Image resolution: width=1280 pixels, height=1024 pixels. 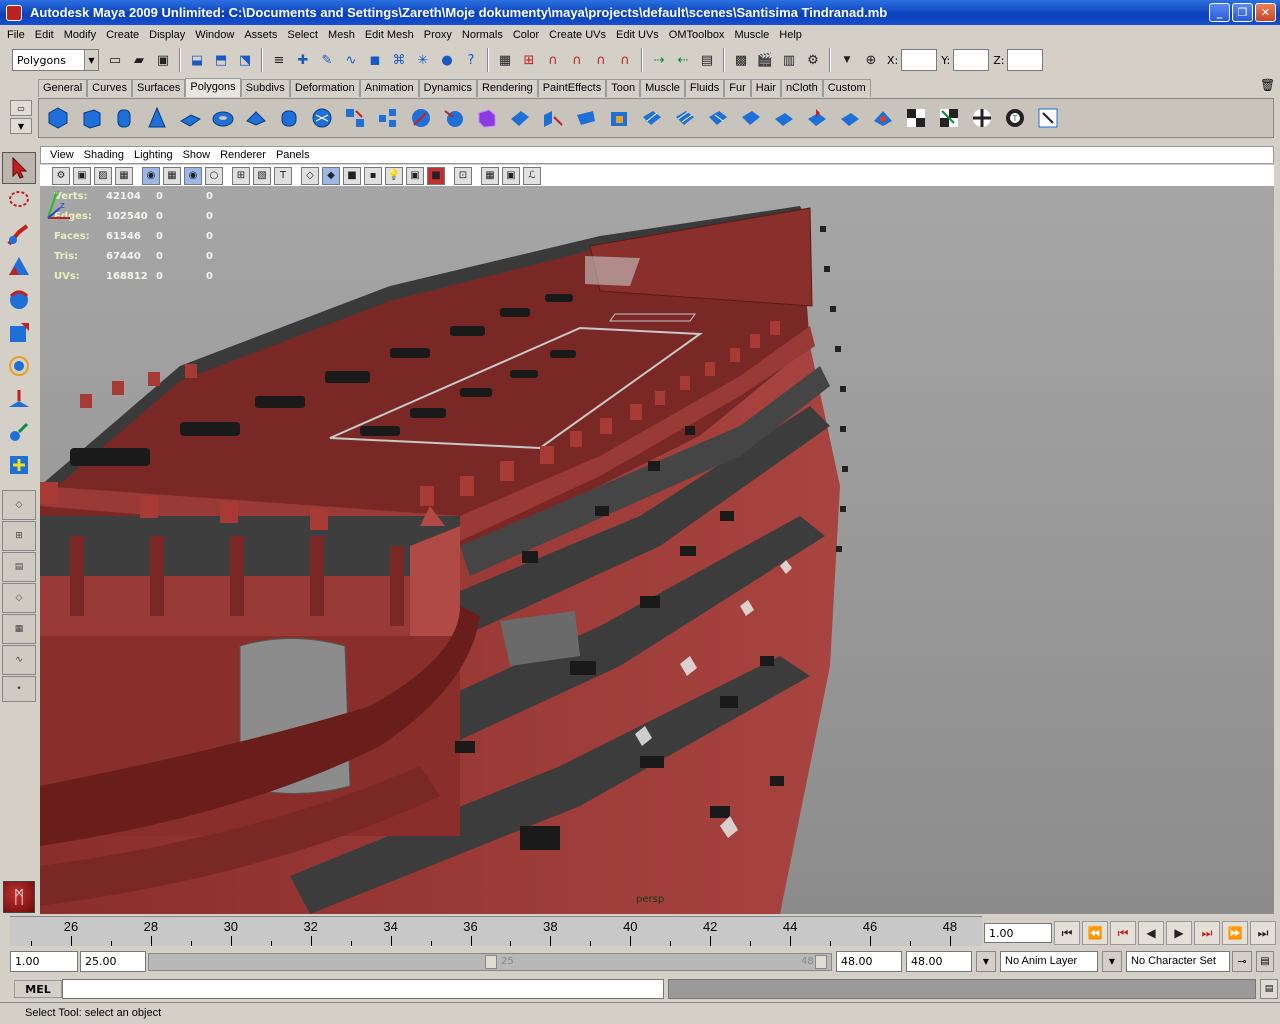 What do you see at coordinates (19, 333) in the screenshot?
I see `scale-tool-icon` at bounding box center [19, 333].